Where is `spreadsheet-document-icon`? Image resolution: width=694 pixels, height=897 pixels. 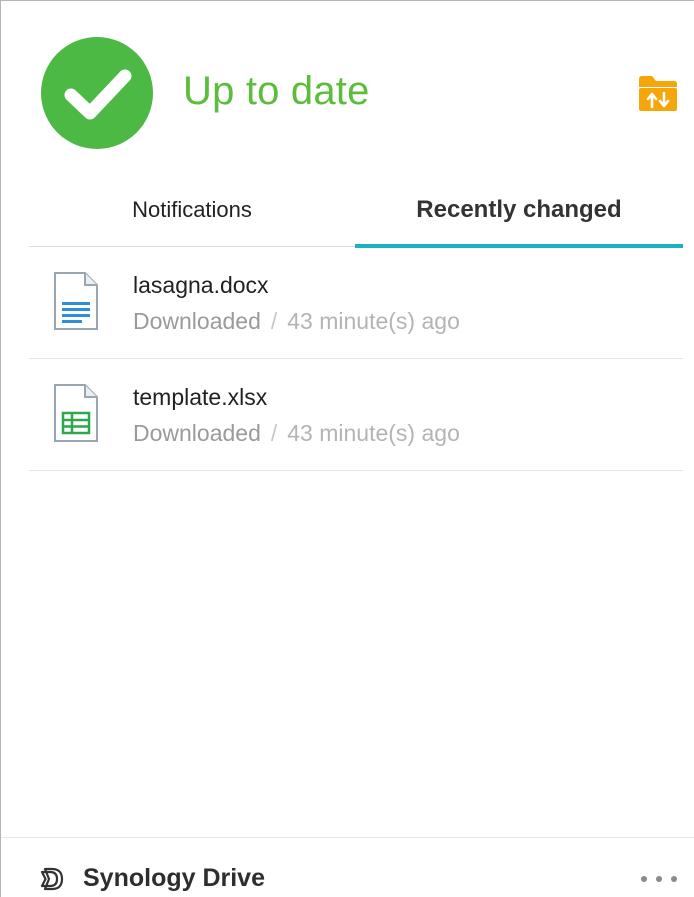 spreadsheet-document-icon is located at coordinates (76, 413).